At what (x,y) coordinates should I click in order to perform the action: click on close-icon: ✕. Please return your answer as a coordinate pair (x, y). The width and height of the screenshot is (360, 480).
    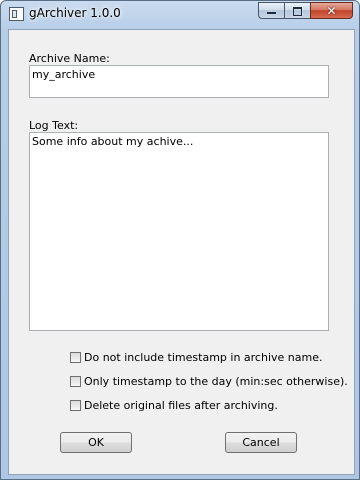
    Looking at the image, I should click on (331, 11).